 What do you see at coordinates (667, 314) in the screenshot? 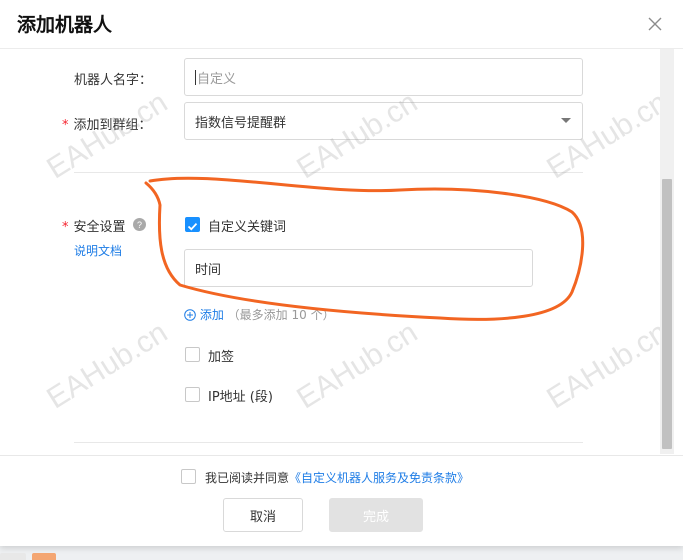
I see `scrollbar-thumb` at bounding box center [667, 314].